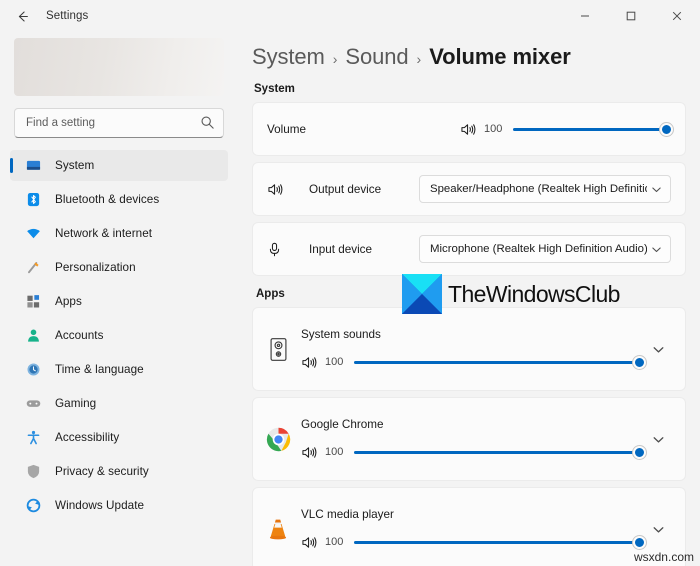  Describe the element at coordinates (119, 505) in the screenshot. I see `sidebar-item-windows-update: Windows Update` at that location.